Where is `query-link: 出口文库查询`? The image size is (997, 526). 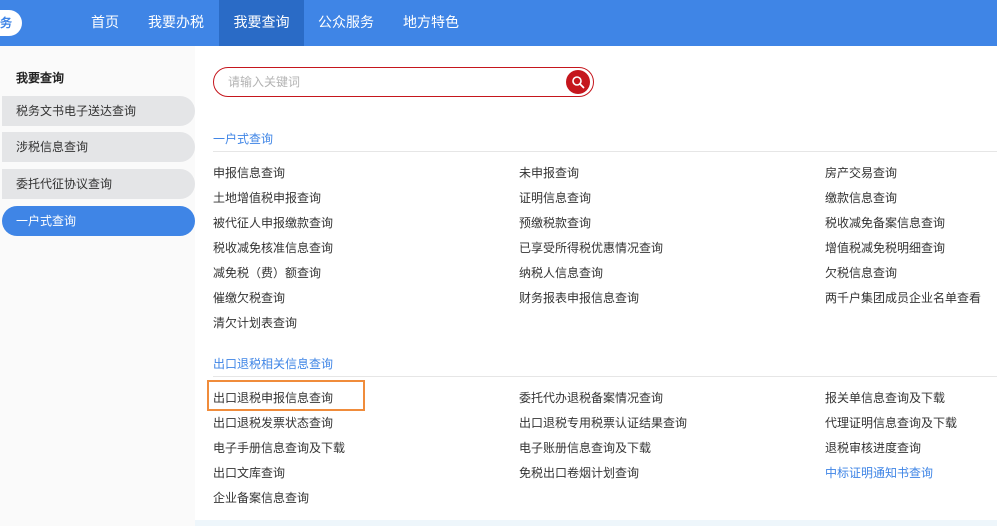
query-link: 出口文库查询 is located at coordinates (249, 472).